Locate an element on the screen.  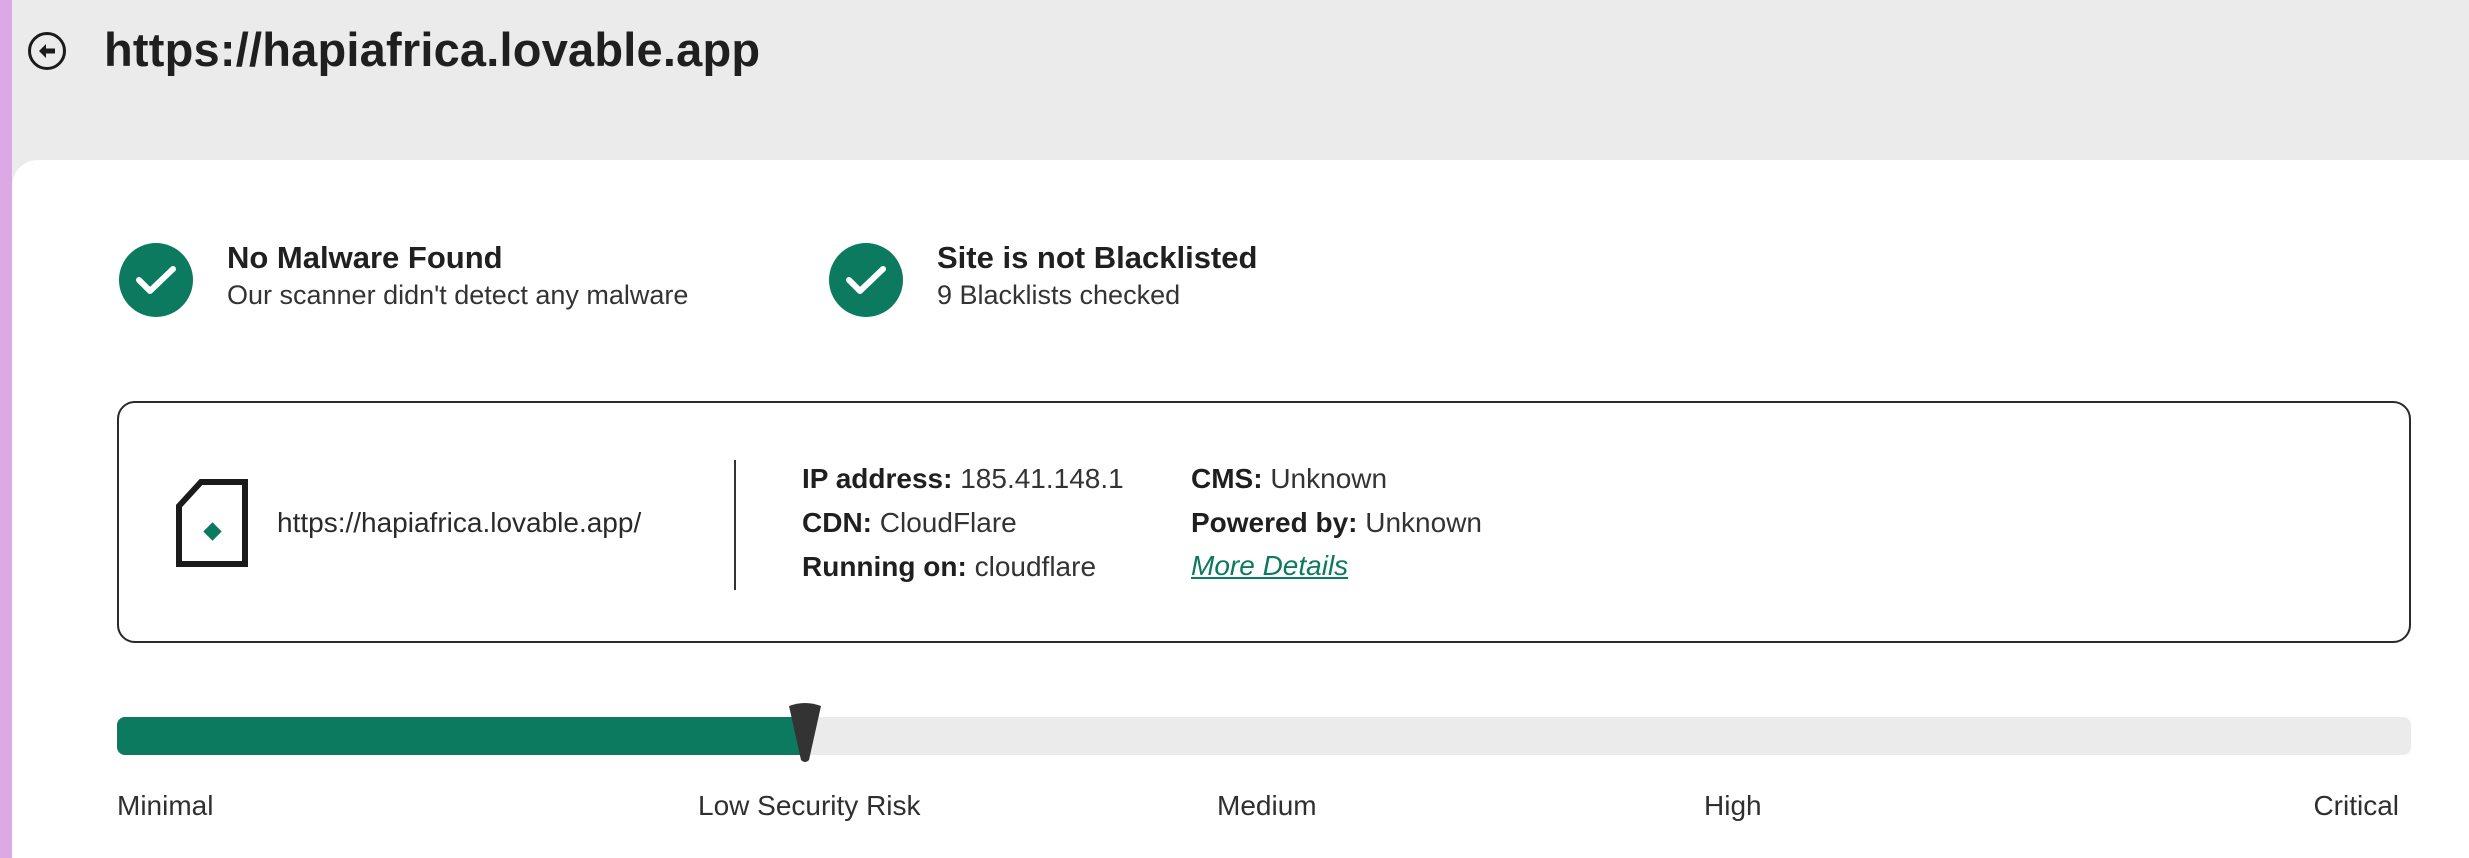
ip-address-row: IP address: 185.41.148.1 is located at coordinates (963, 478).